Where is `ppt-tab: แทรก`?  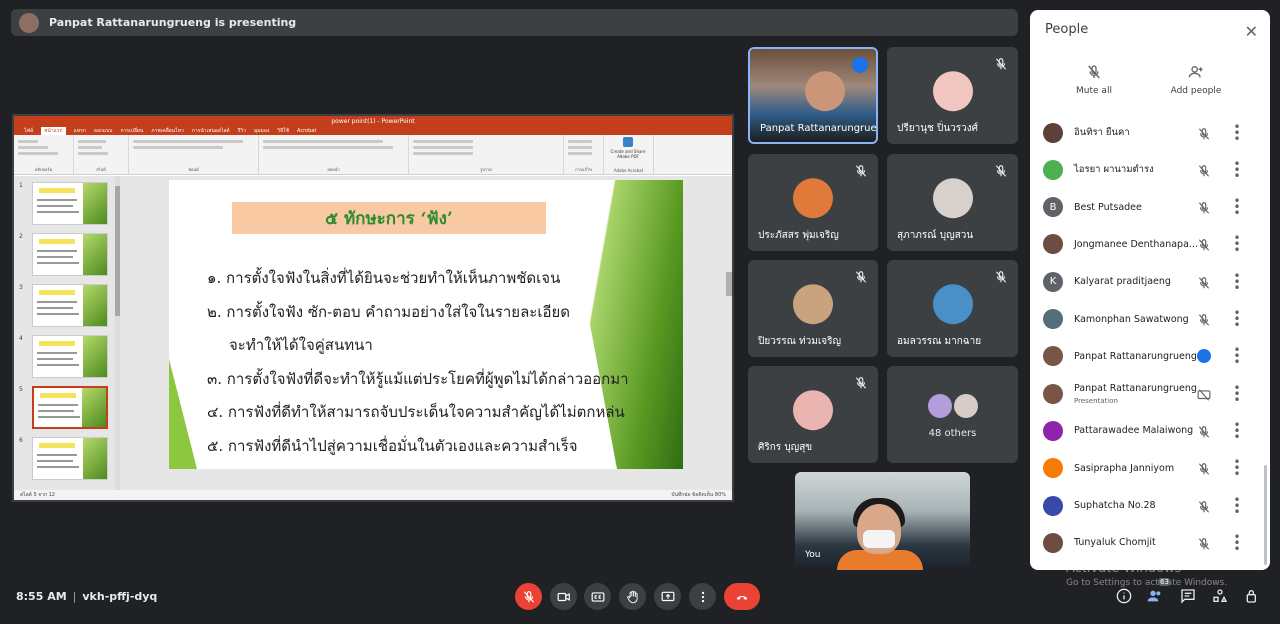
ppt-tab: แทรก is located at coordinates (80, 131).